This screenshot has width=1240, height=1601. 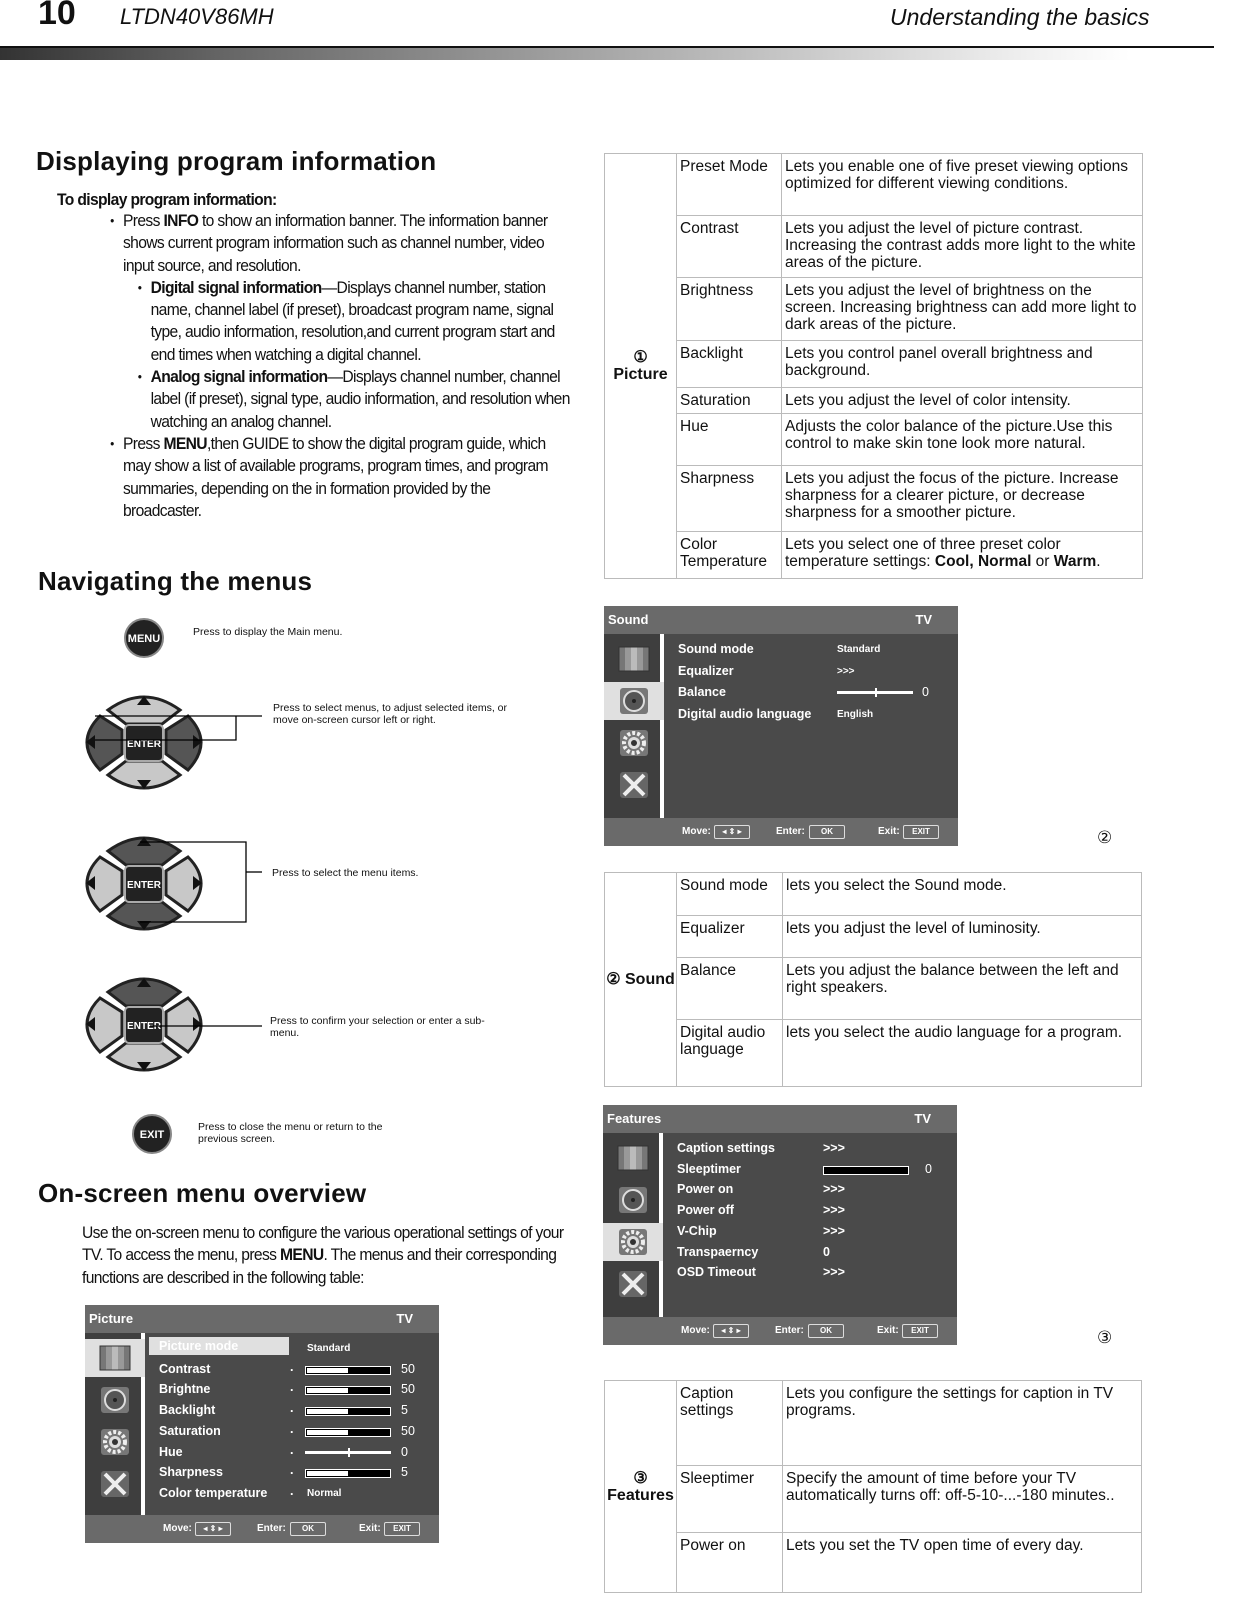 I want to click on section-title: Understanding the basics, so click(x=1020, y=17).